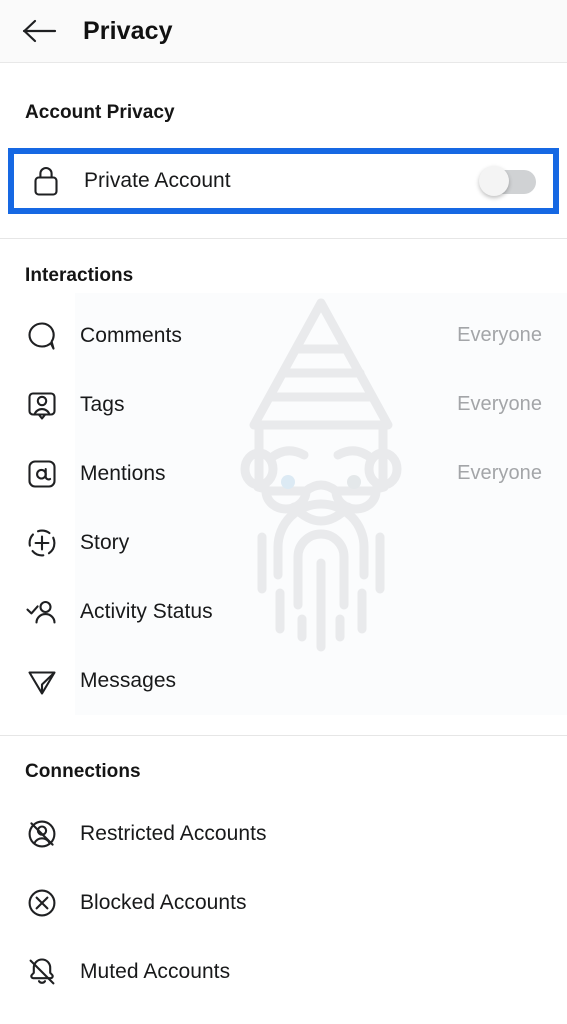 This screenshot has height=1024, width=567. I want to click on list-item-label: Story, so click(105, 542).